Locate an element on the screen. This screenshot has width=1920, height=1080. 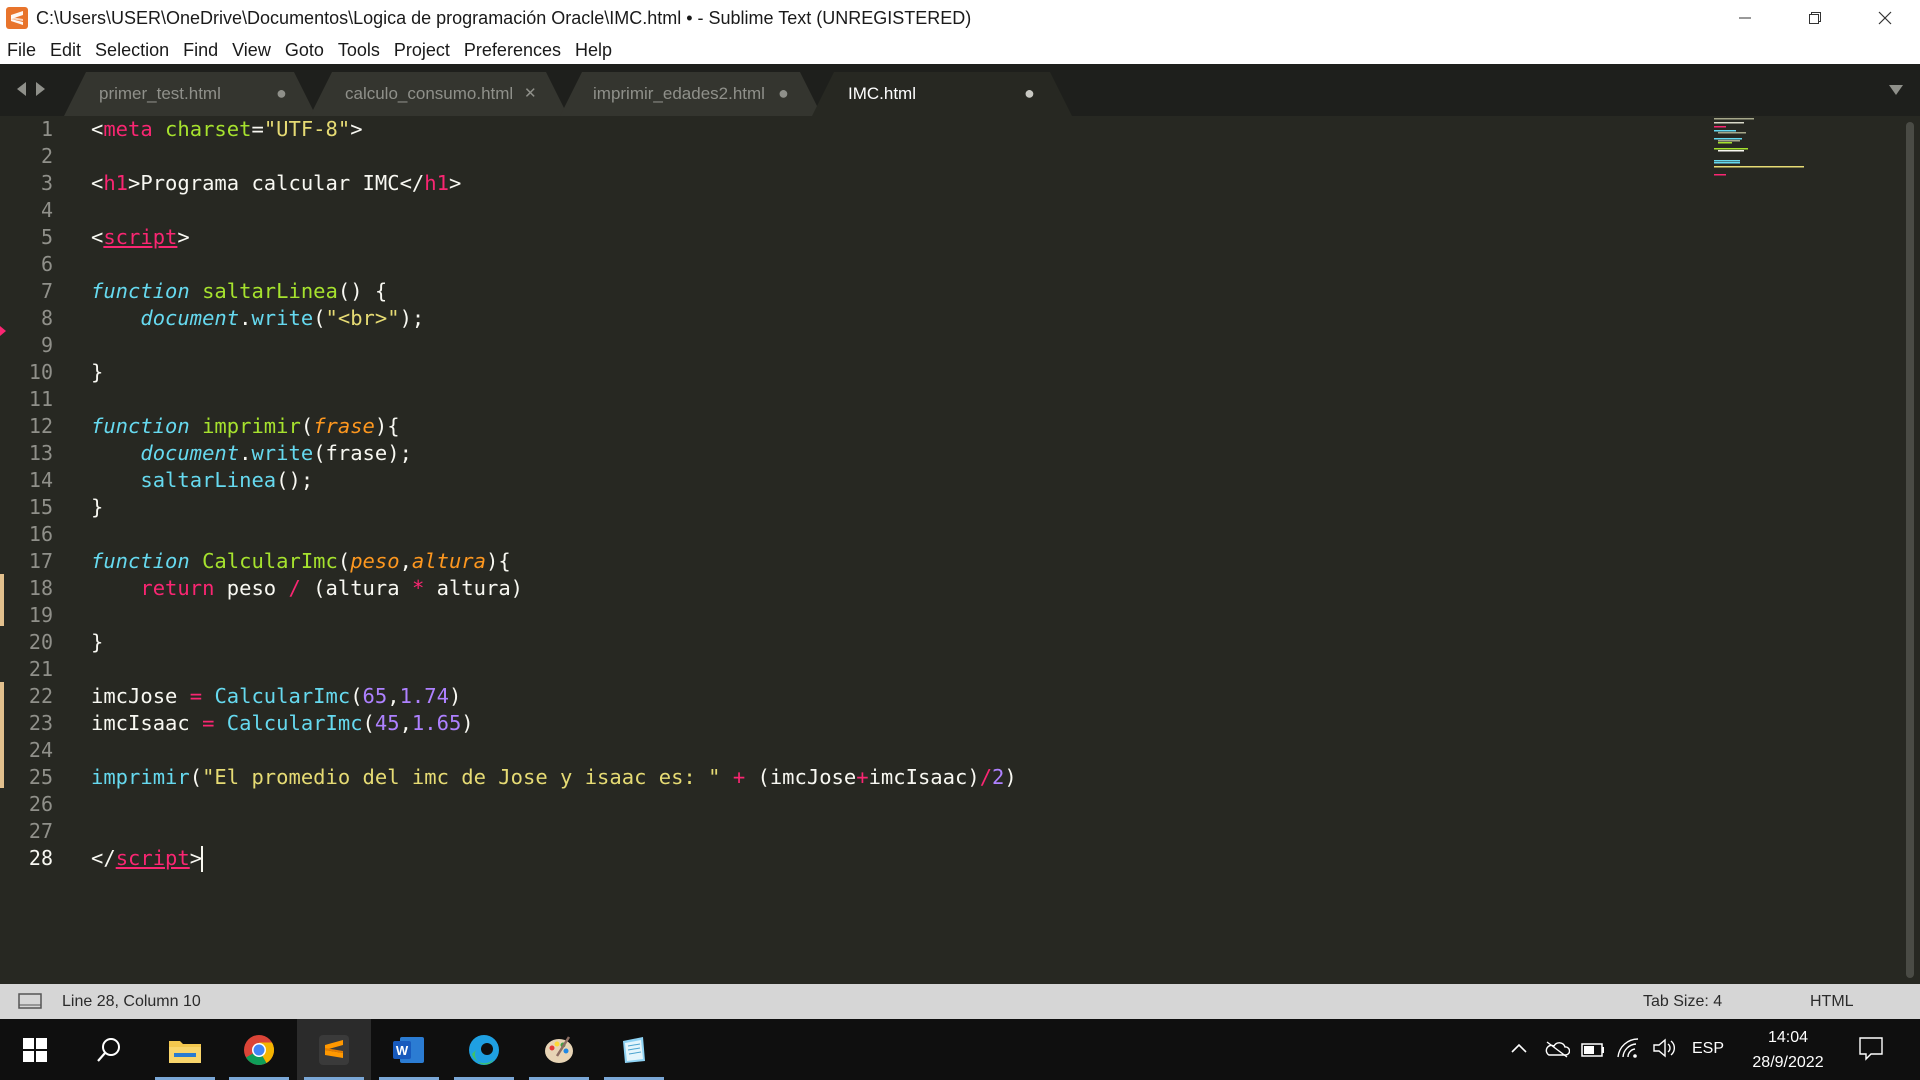
search-button is located at coordinates (109, 1049).